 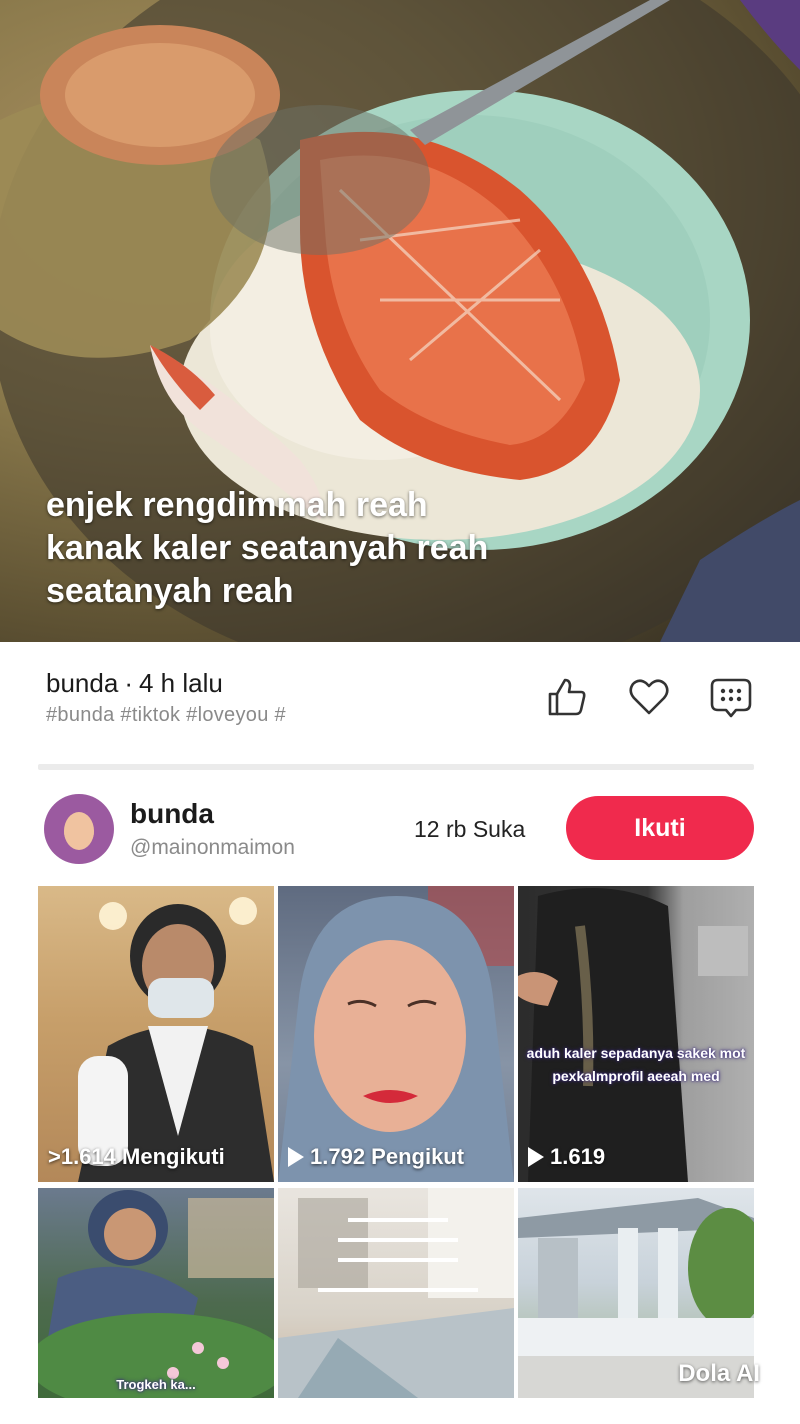 I want to click on video-thumbnail, so click(x=396, y=1293).